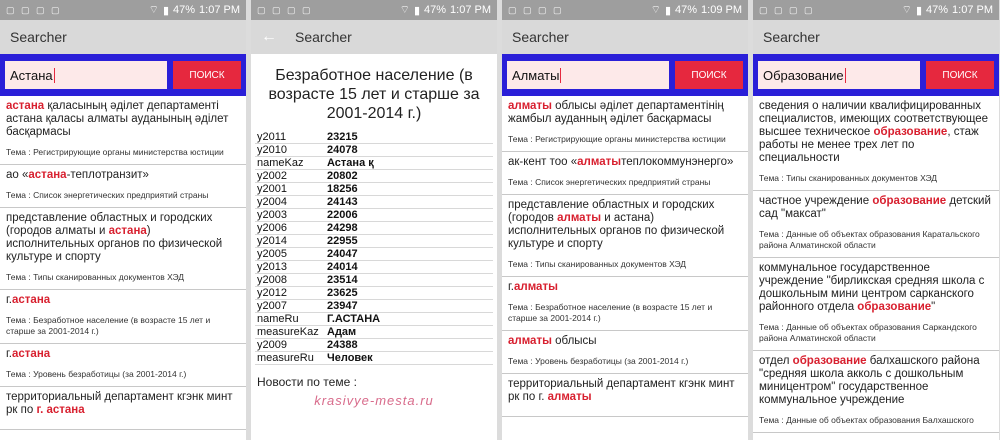 Image resolution: width=1000 pixels, height=440 pixels. Describe the element at coordinates (374, 189) in the screenshot. I see `detail-row: y2001 18256` at that location.